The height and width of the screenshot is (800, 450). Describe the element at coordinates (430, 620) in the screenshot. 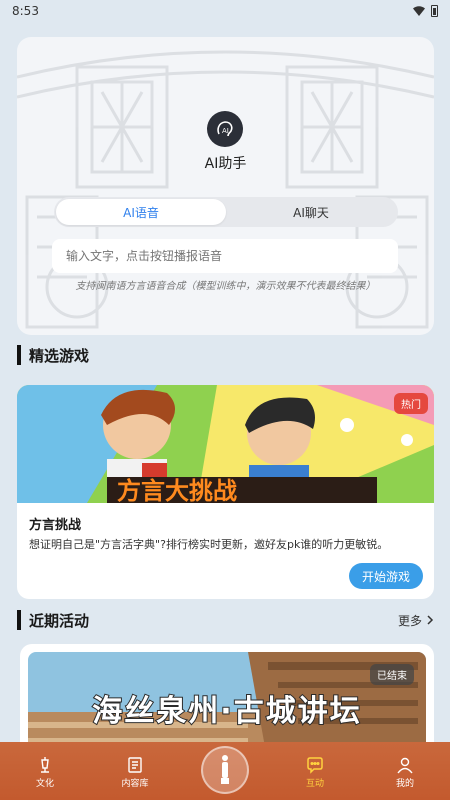

I see `chevron-right-icon` at that location.